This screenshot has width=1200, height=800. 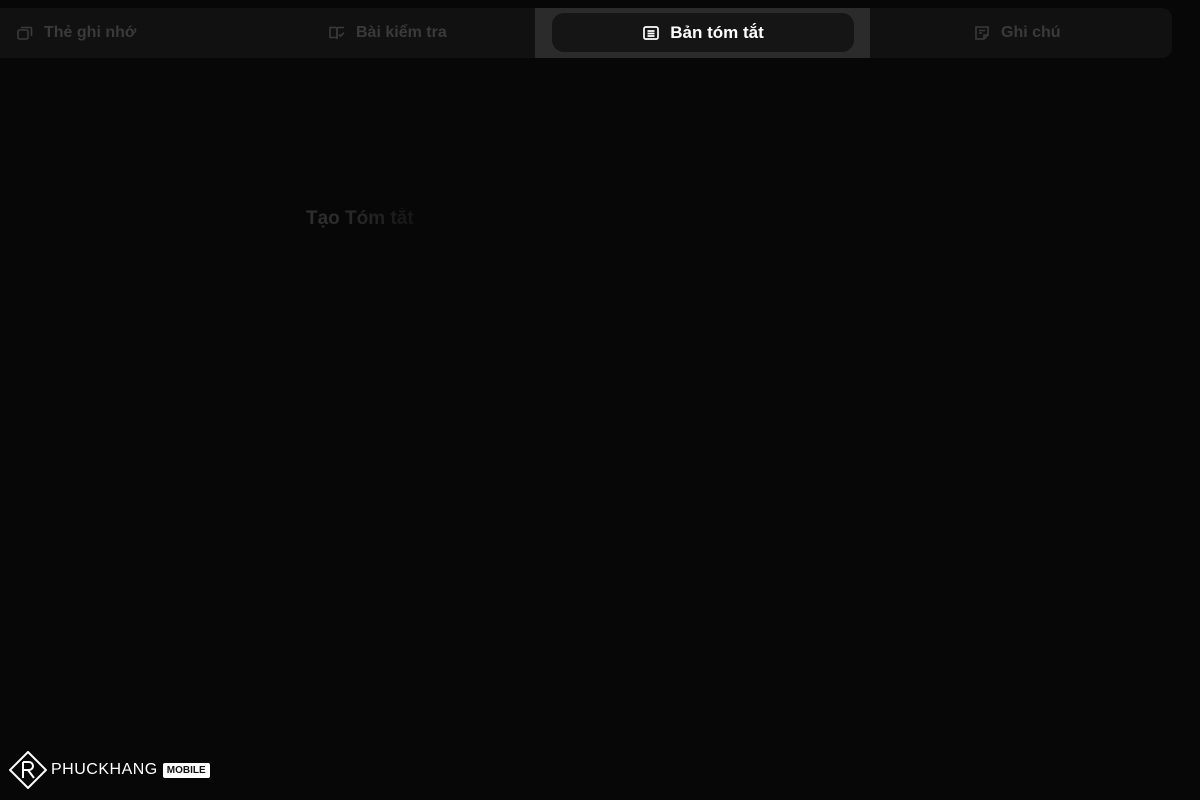 I want to click on tab-quiz: Bài kiểm tra, so click(x=401, y=33).